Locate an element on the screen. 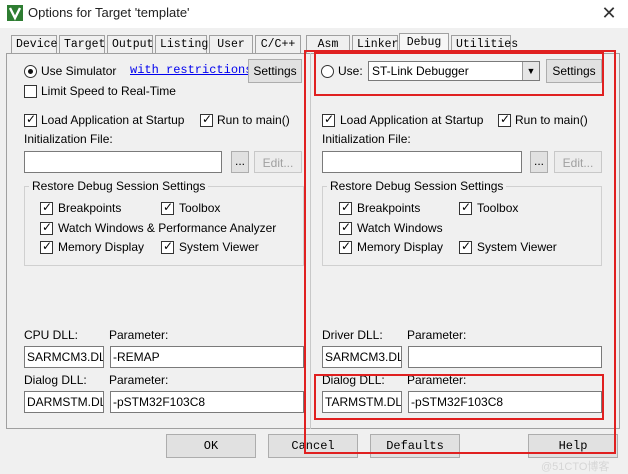 The height and width of the screenshot is (474, 628). cpu-dll-input: SARMCM3.DLL is located at coordinates (64, 357).